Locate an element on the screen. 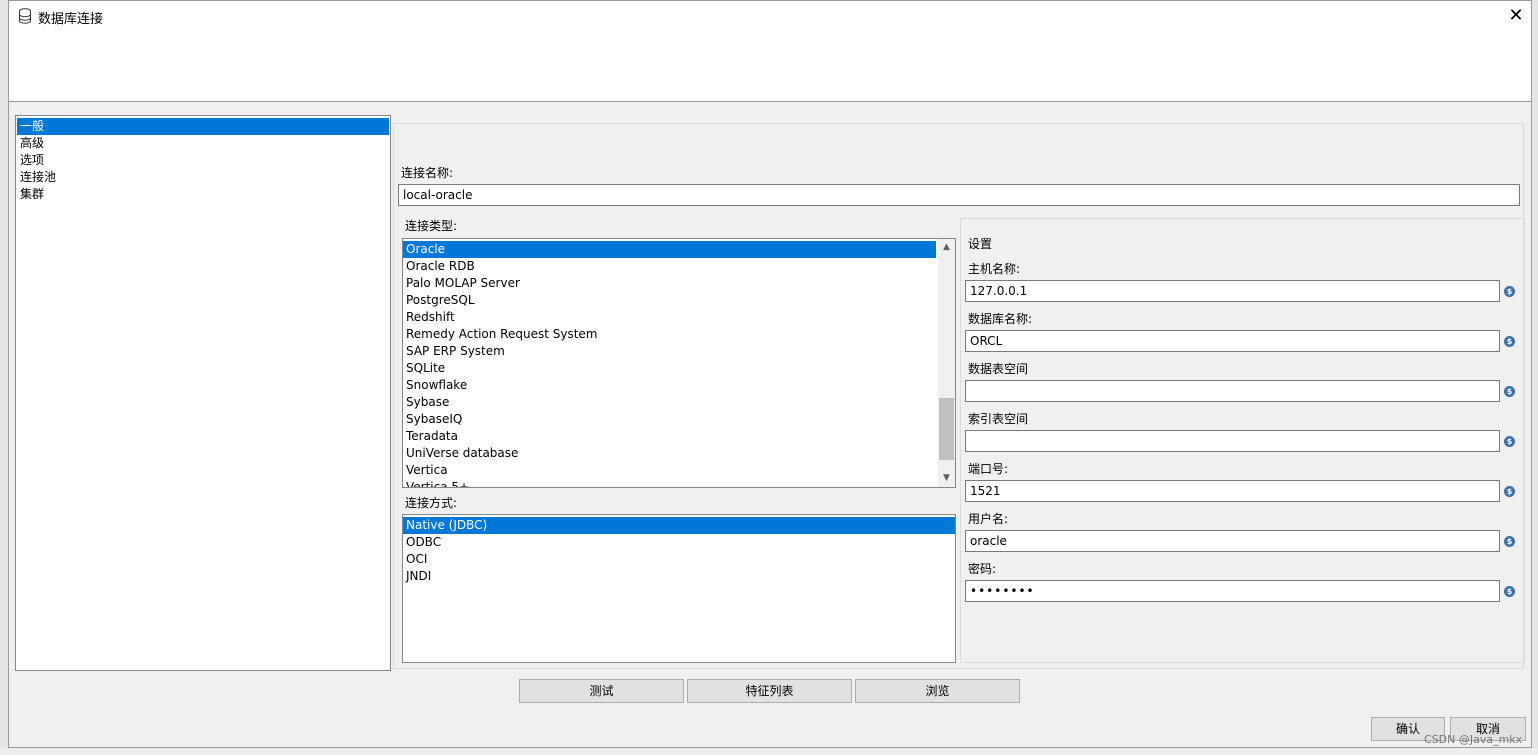 This screenshot has height=755, width=1538. index-tablespace-input is located at coordinates (1232, 441).